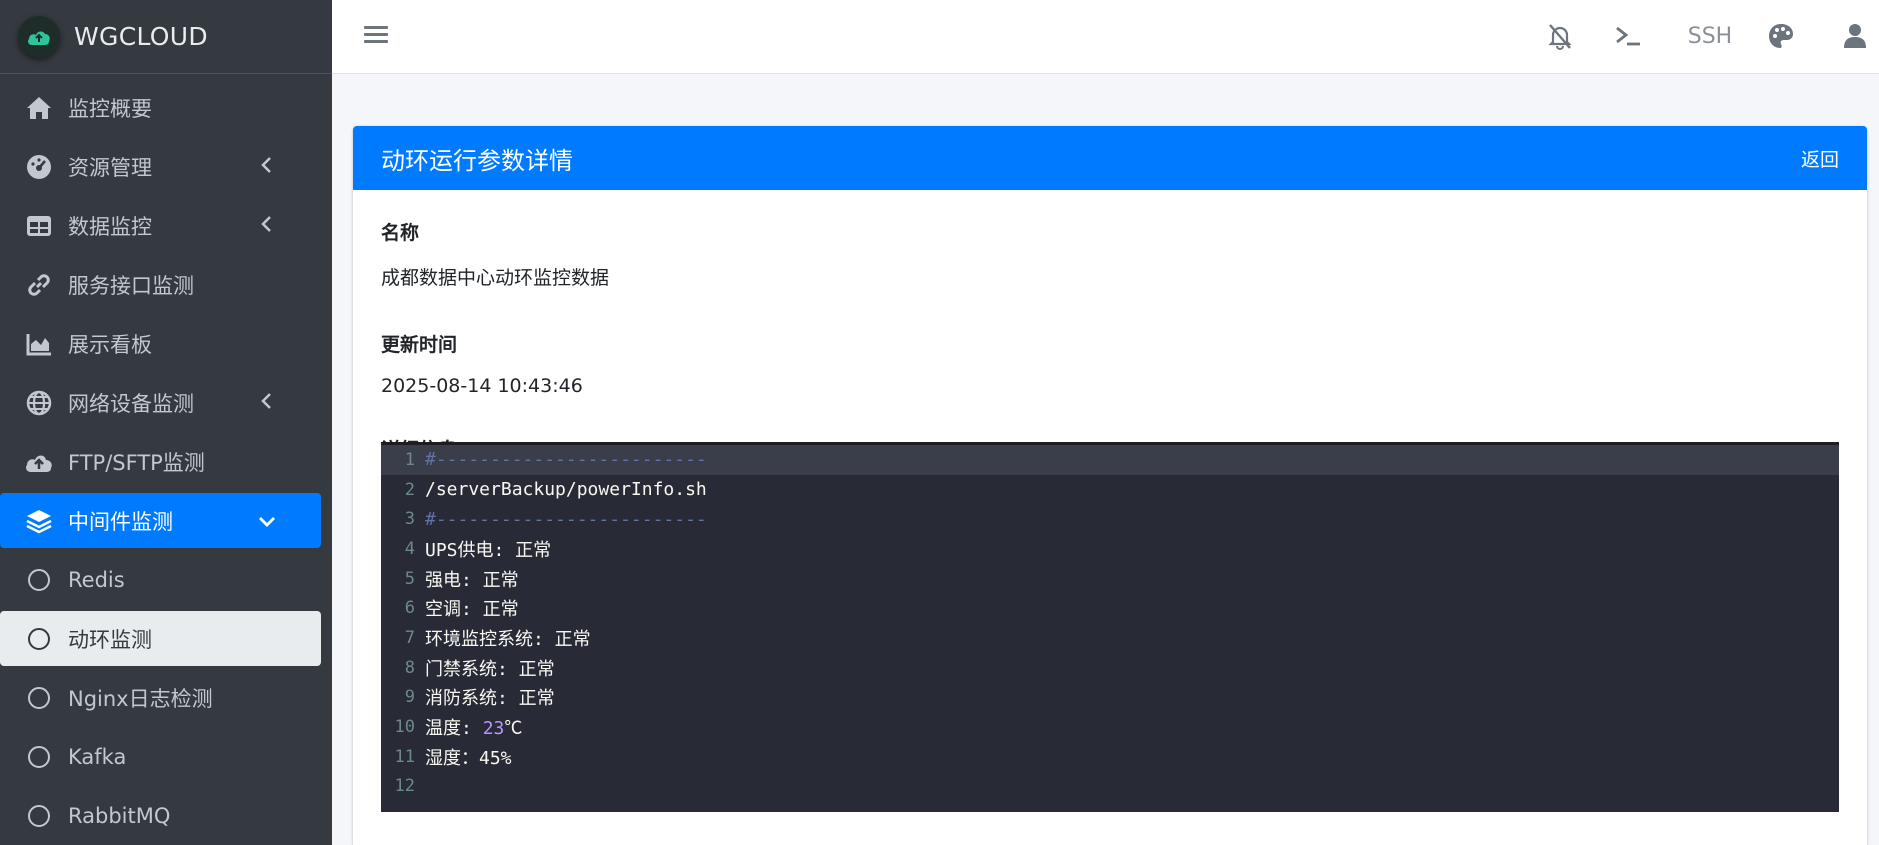 Image resolution: width=1879 pixels, height=845 pixels. I want to click on code-line: 6 空调: 正常, so click(1110, 608).